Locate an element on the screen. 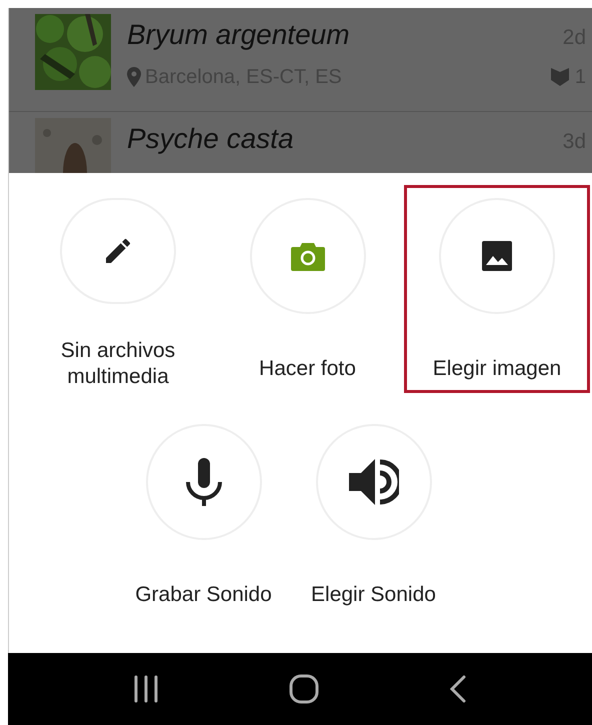 This screenshot has width=592, height=725. pin-icon is located at coordinates (134, 77).